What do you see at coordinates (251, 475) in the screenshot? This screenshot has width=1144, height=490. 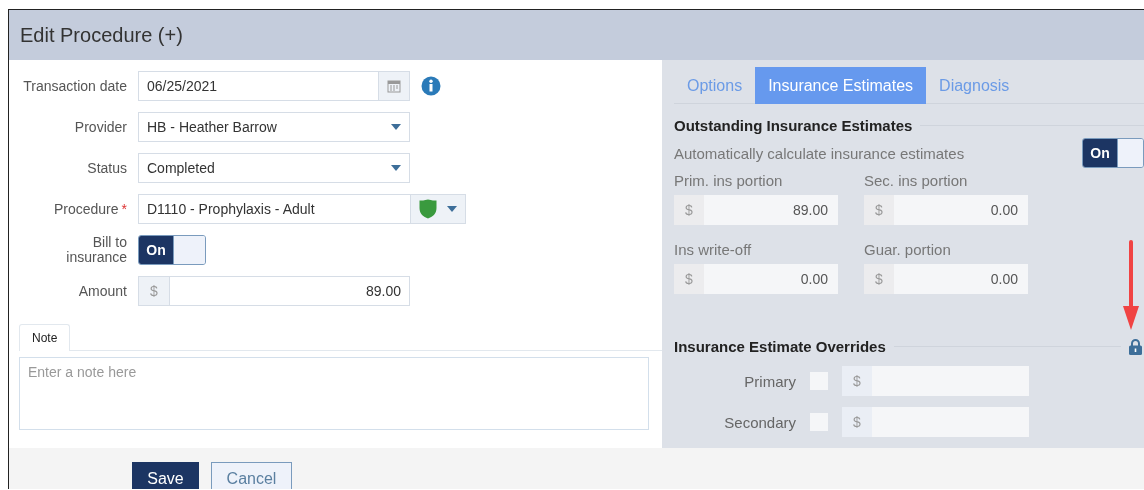 I see `cancel-button: Cancel` at bounding box center [251, 475].